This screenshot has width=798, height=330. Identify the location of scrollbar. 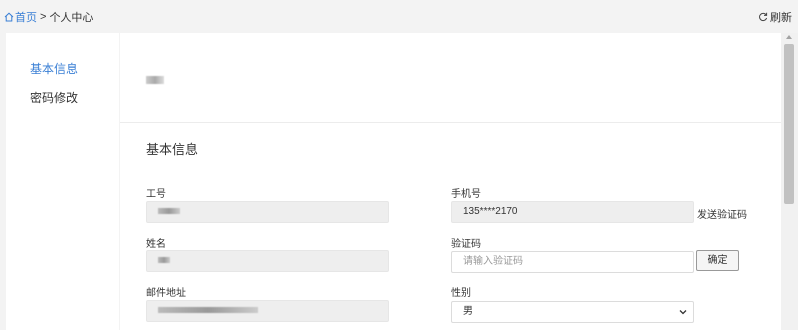
(789, 181).